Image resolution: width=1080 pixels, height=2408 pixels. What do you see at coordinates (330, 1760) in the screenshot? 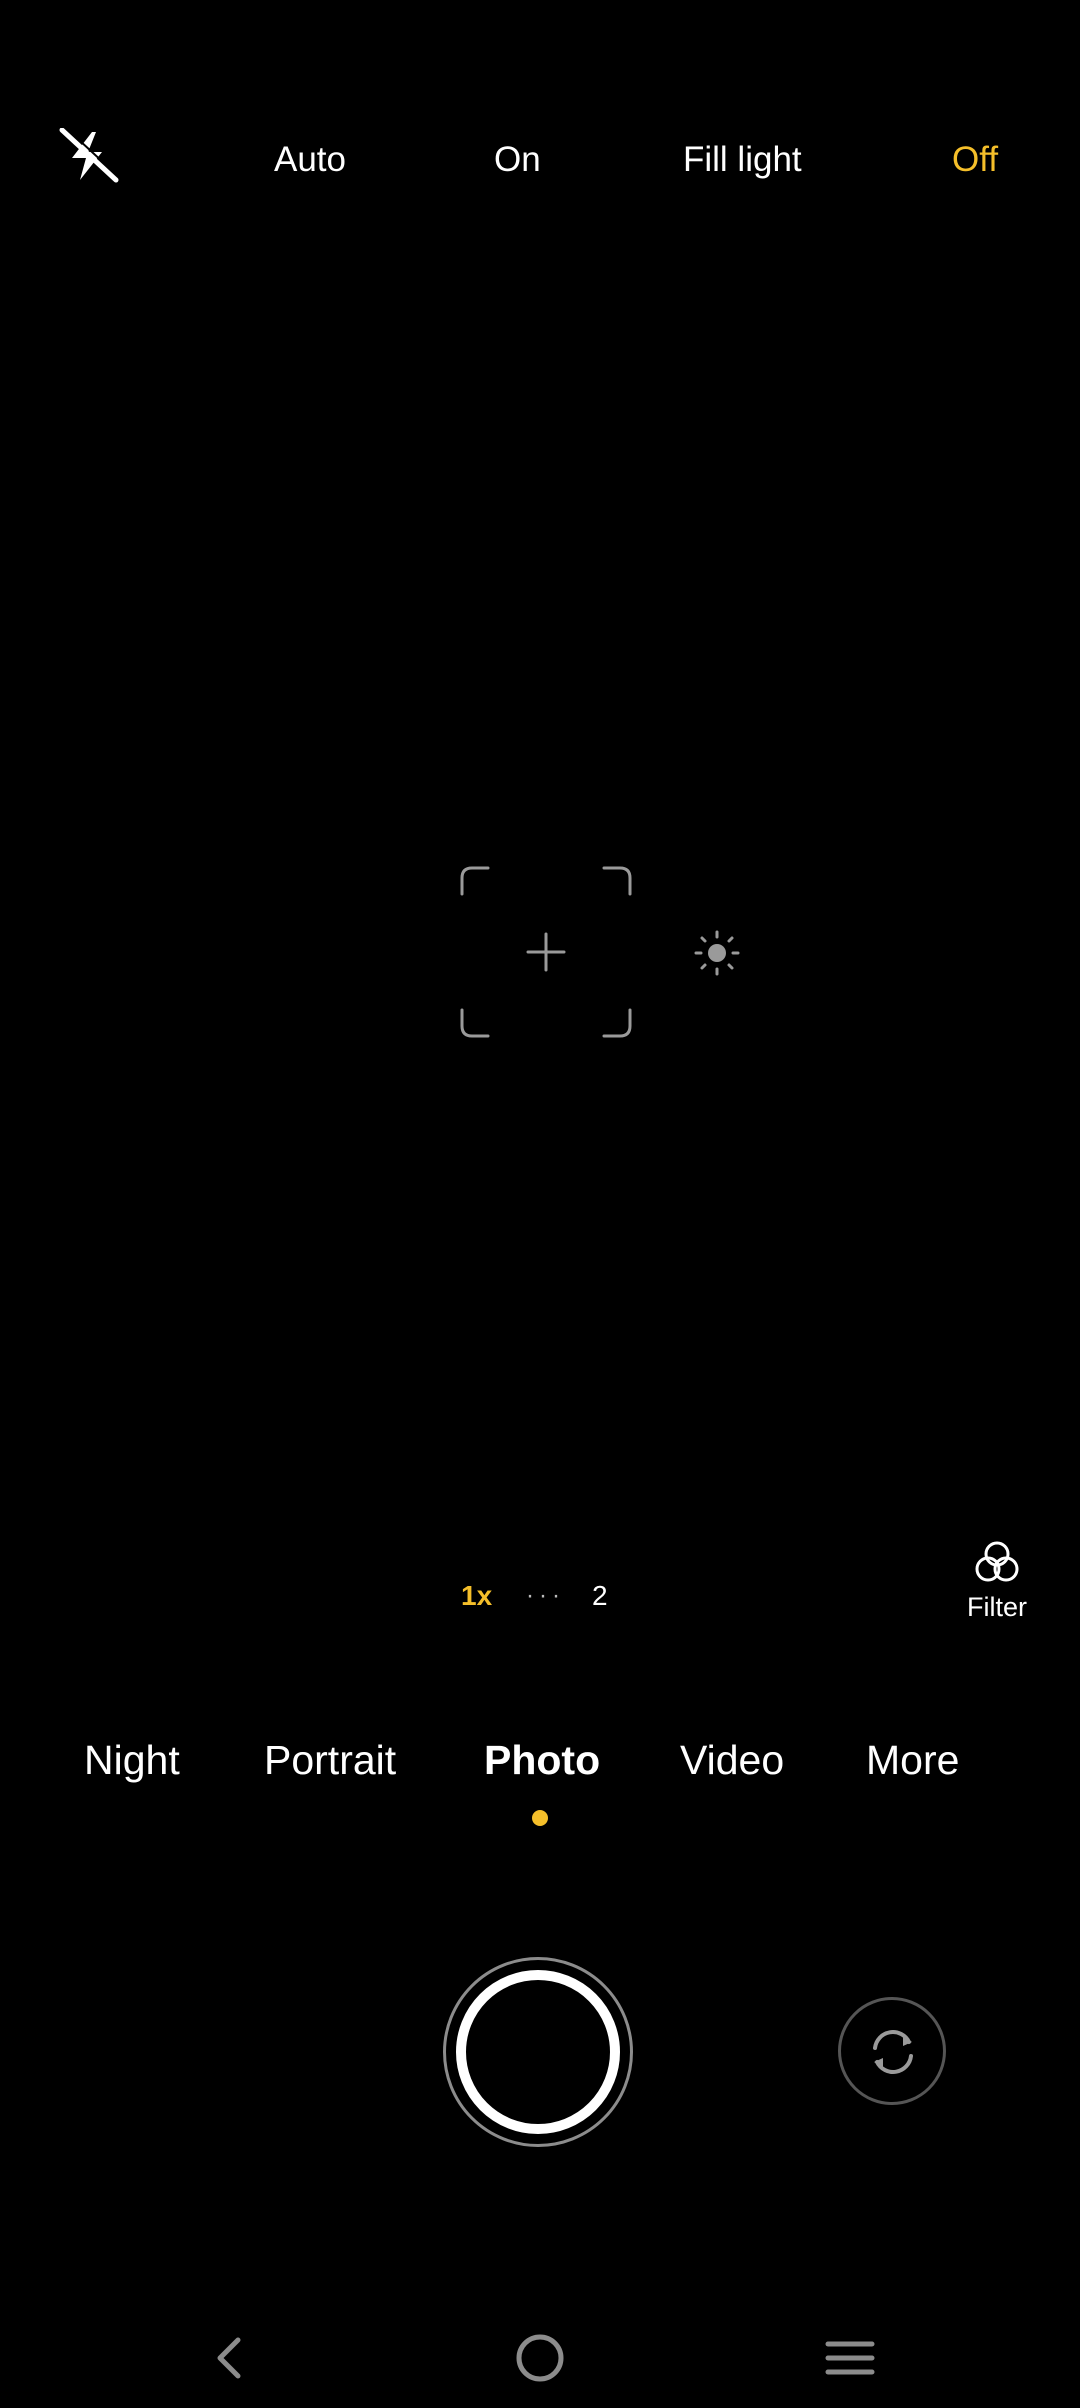
I see `mode-portrait: Portrait` at bounding box center [330, 1760].